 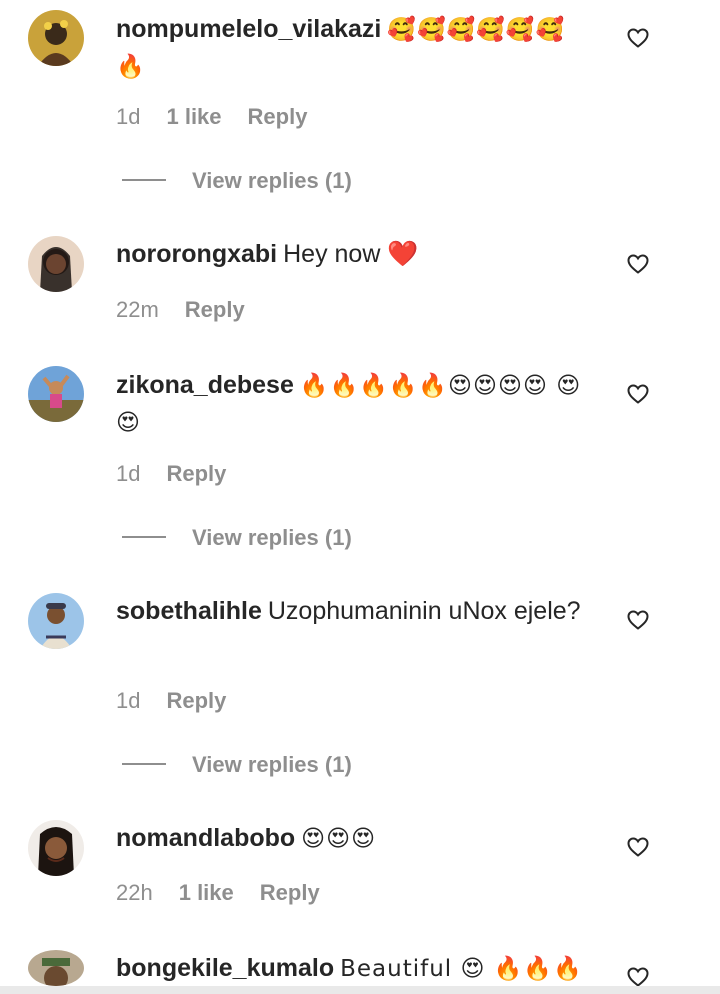 I want to click on comment-body: 😍😍😍, so click(x=339, y=839).